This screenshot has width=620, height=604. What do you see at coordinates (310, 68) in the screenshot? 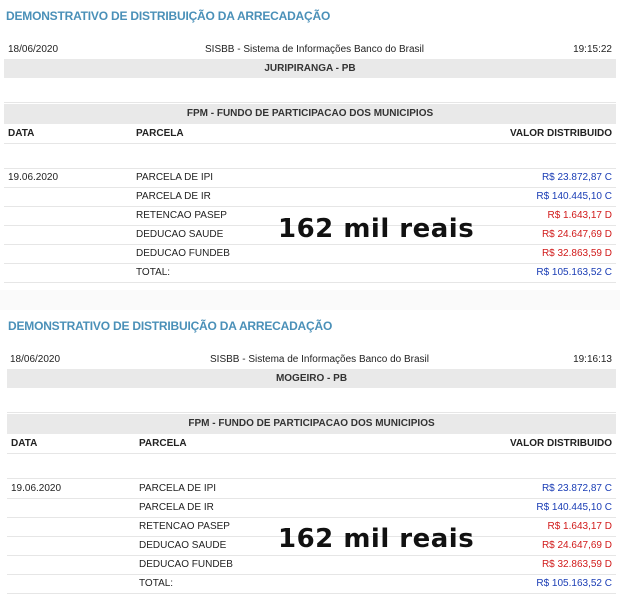
I see `municipality-band: JURIPIRANGA - PB` at bounding box center [310, 68].